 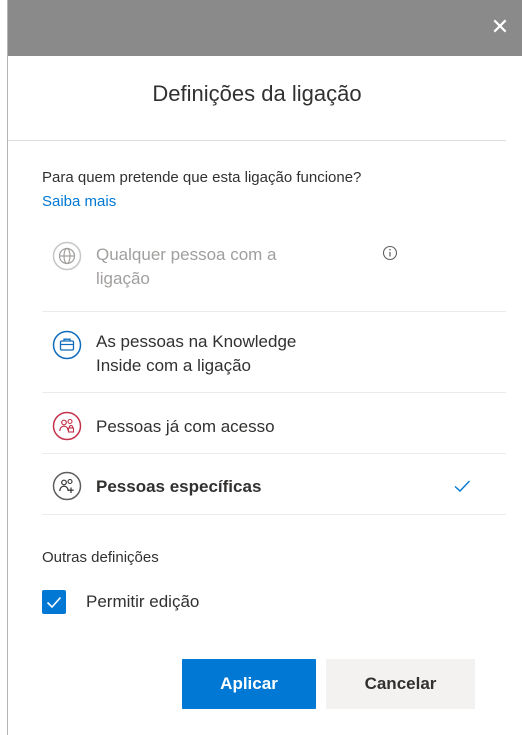 What do you see at coordinates (390, 253) in the screenshot?
I see `info-icon` at bounding box center [390, 253].